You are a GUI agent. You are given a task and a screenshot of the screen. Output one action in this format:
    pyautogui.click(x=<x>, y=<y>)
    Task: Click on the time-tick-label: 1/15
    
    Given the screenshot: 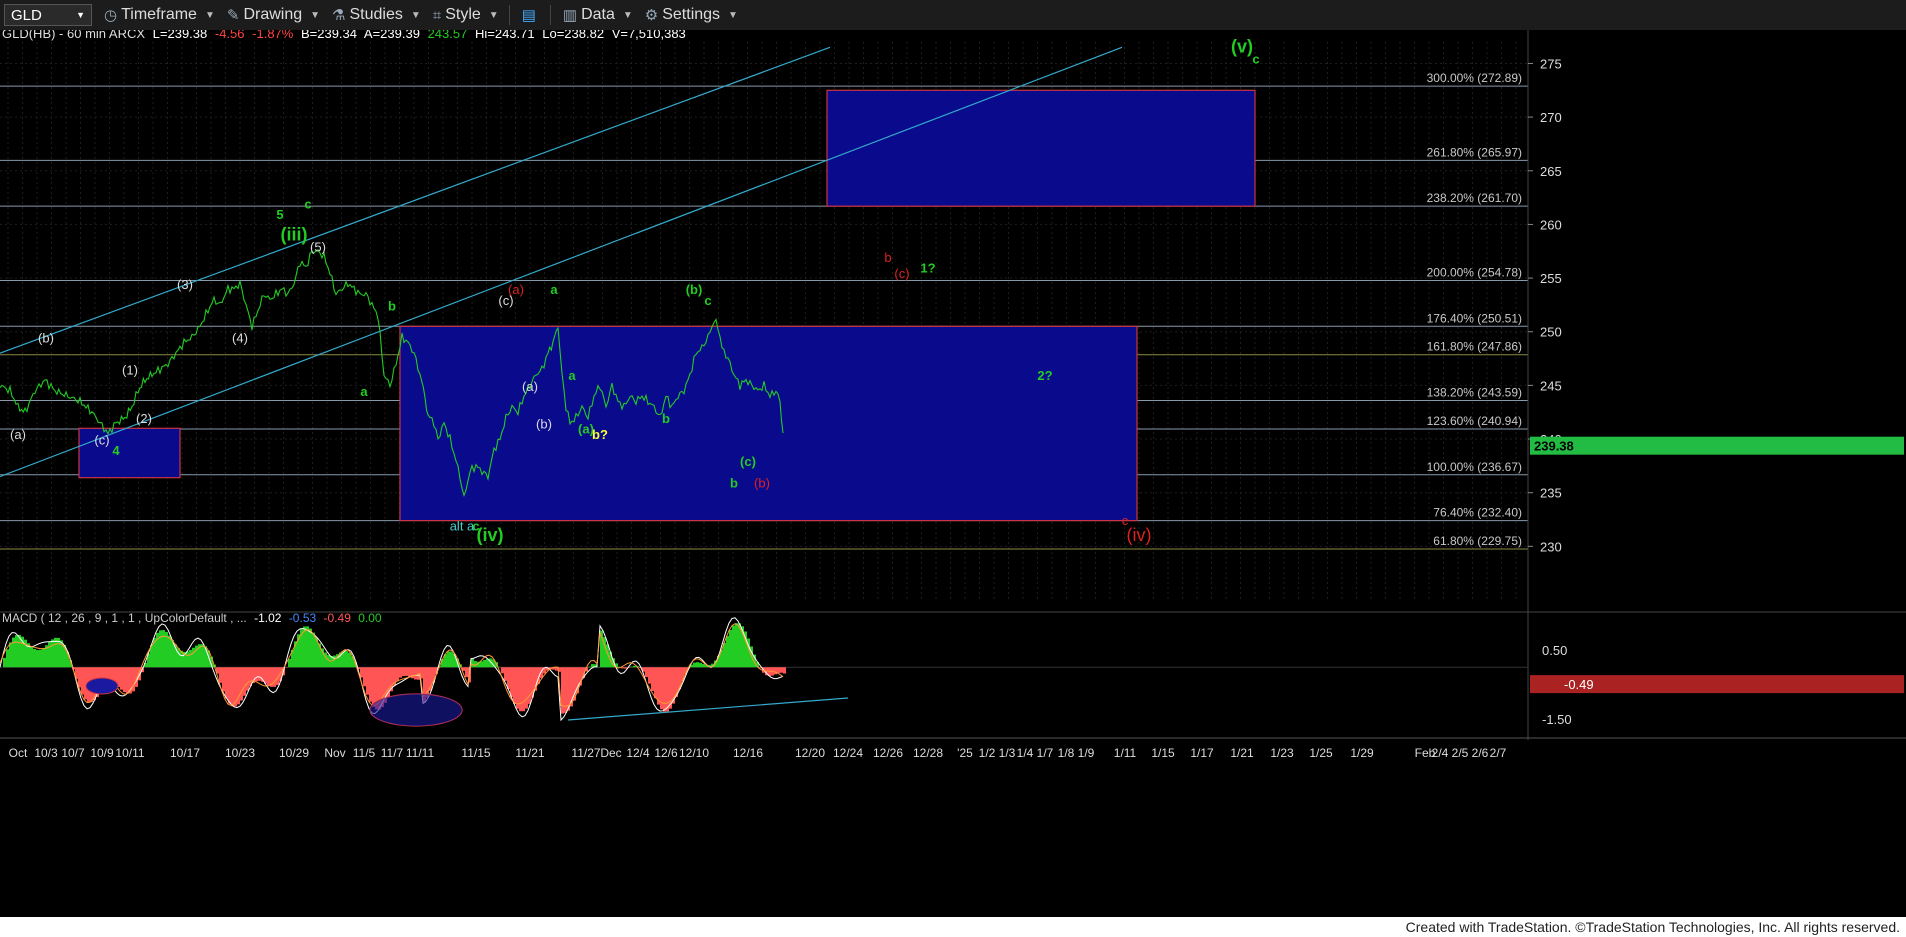 What is the action you would take?
    pyautogui.click(x=1163, y=753)
    